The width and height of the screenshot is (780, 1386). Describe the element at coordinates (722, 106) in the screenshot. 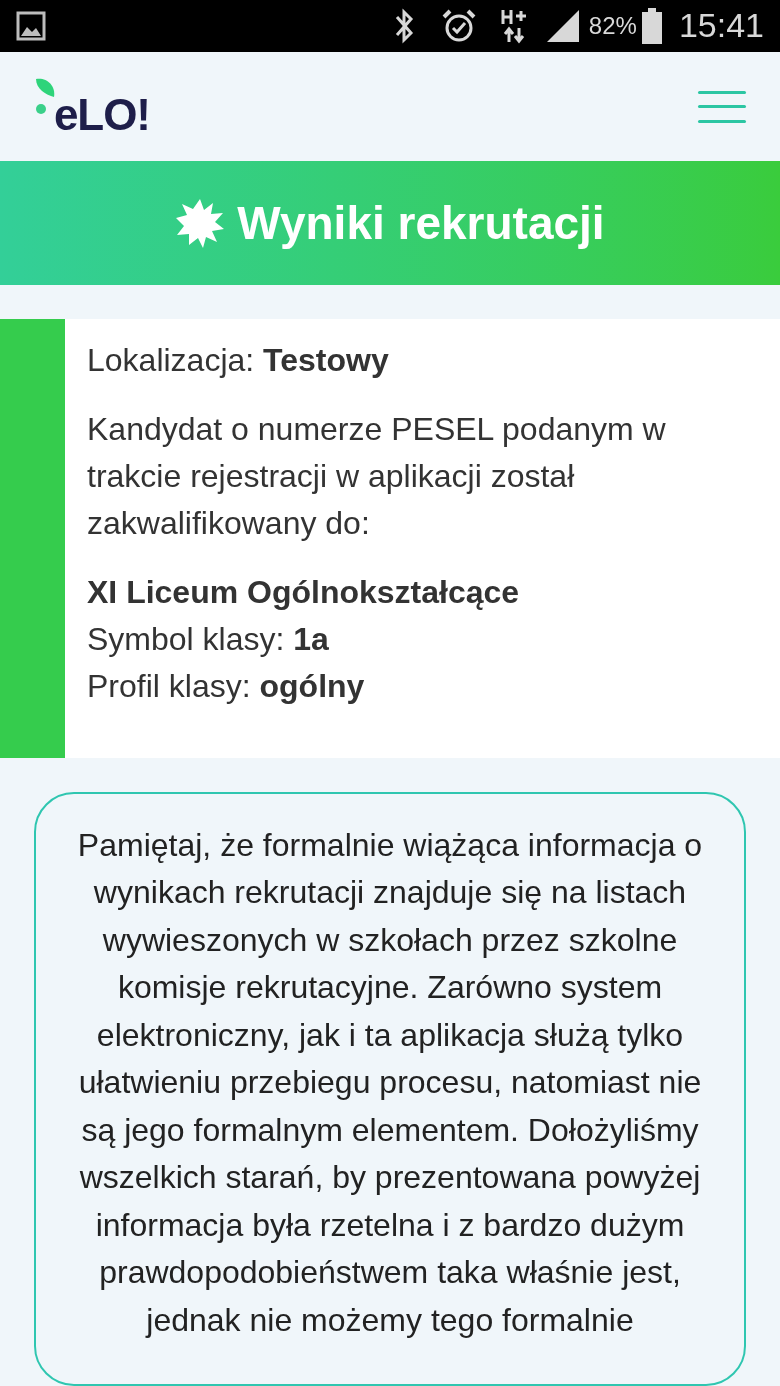

I see `menu-button` at that location.